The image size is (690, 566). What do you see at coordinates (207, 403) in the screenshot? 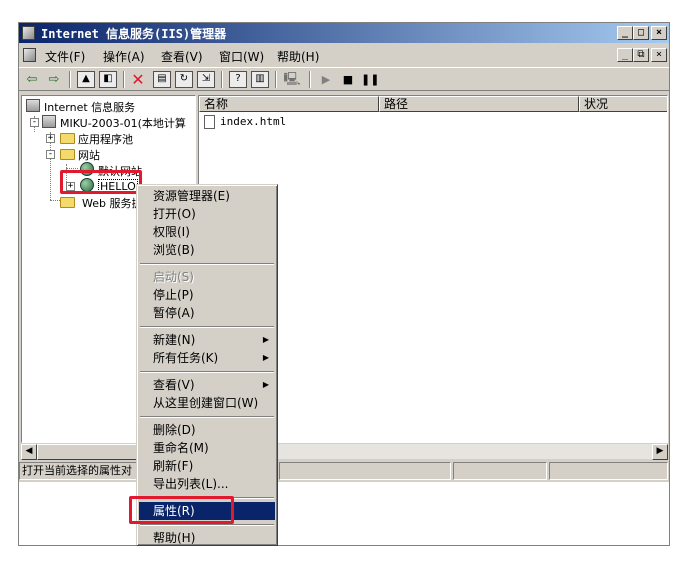
I see `menu-item-new-window: 从这里创建窗口(W)` at bounding box center [207, 403].